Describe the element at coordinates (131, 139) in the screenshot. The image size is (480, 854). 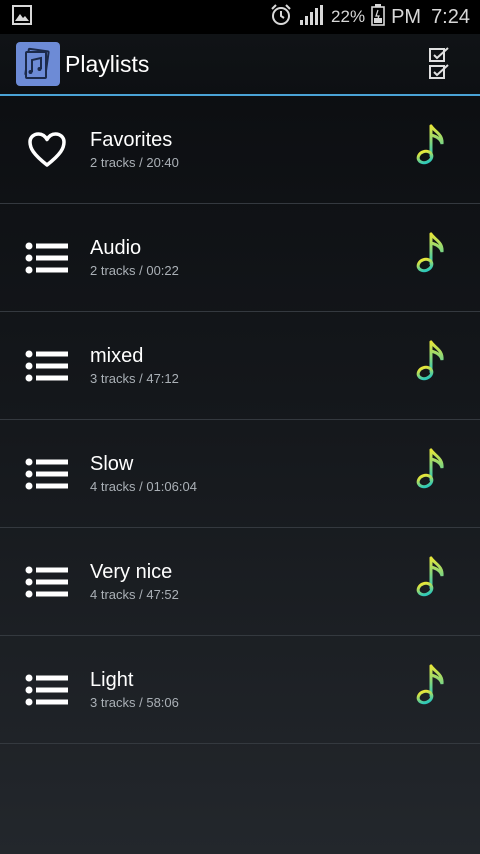
I see `playlist-title: Favorites` at that location.